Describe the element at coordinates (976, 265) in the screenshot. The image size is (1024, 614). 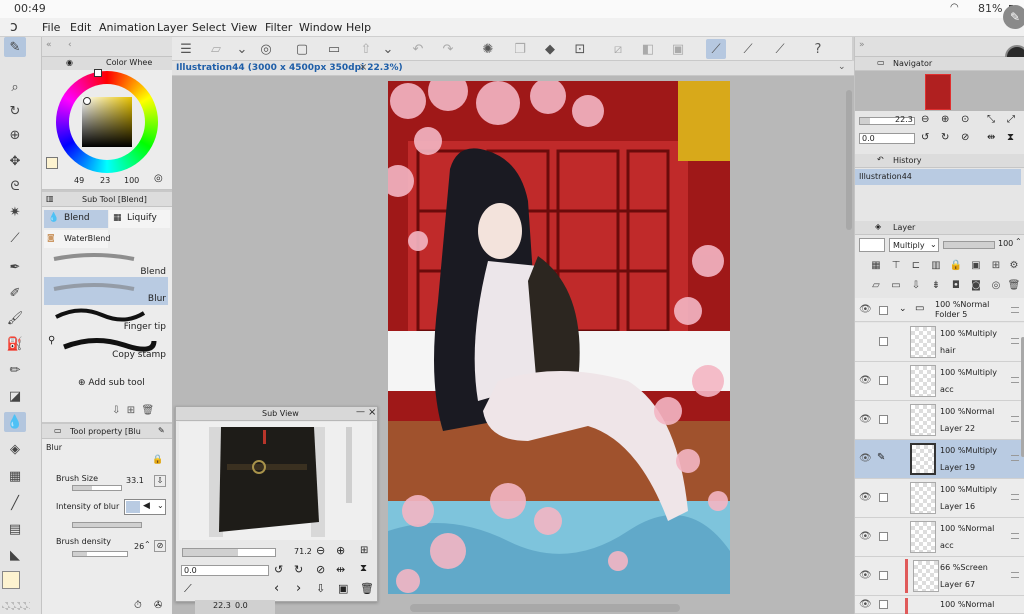
I see `lock-transparency-icon: ▣` at that location.